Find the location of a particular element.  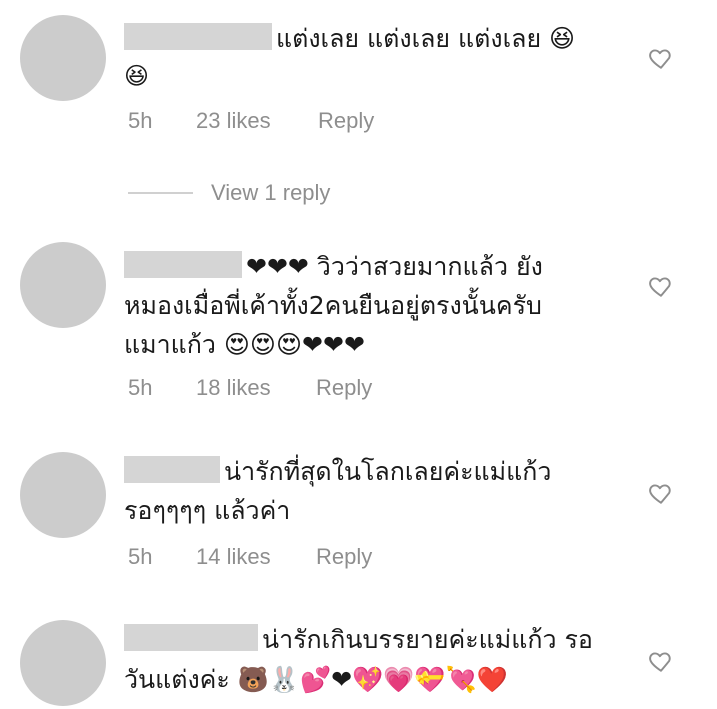

likes-count: 18 likes is located at coordinates (256, 388).